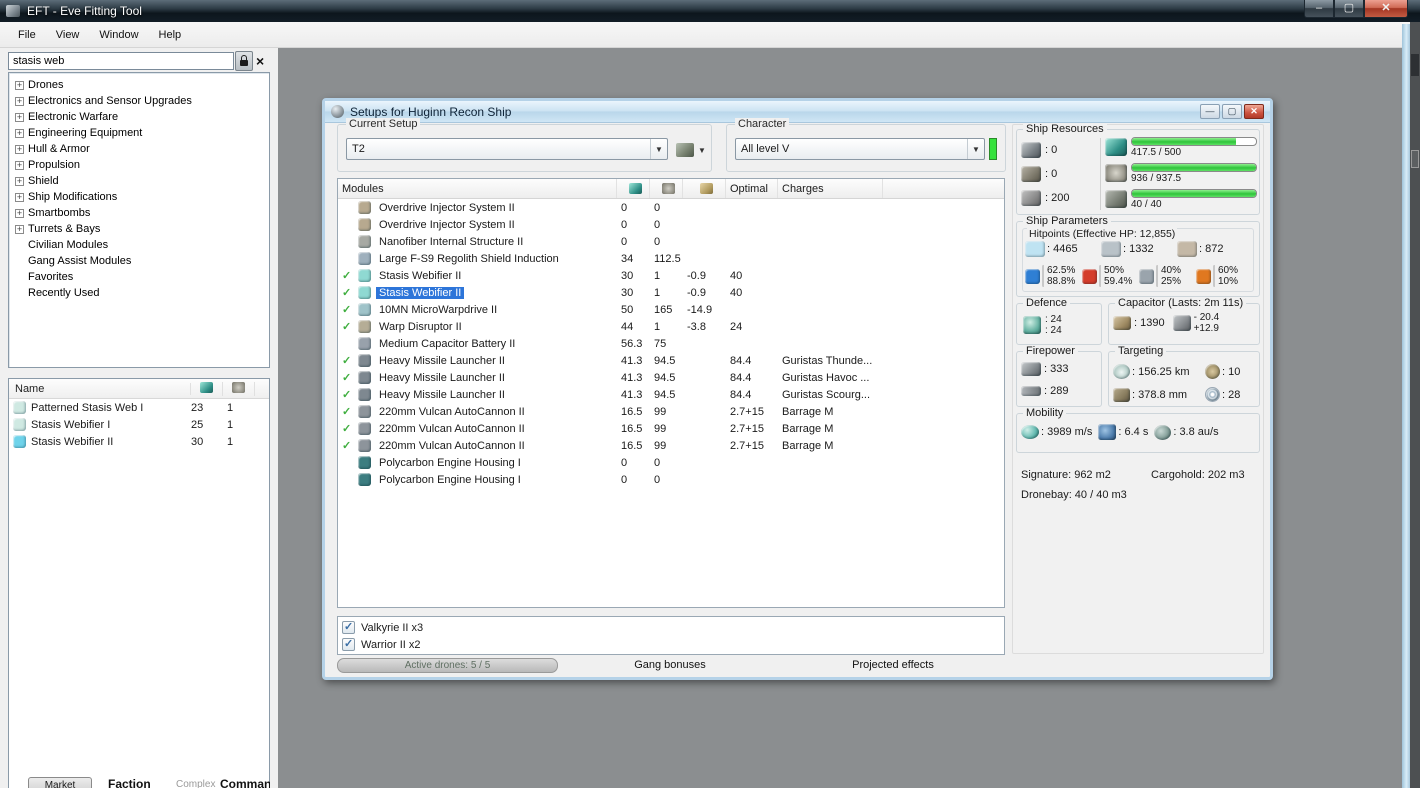 This screenshot has height=788, width=1420. I want to click on modules-column-header: Modules, so click(477, 188).